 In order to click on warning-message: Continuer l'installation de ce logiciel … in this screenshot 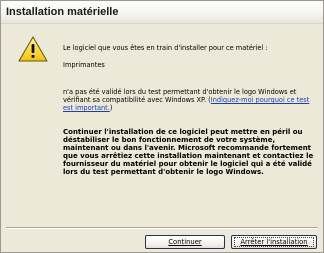, I will do `click(188, 152)`.